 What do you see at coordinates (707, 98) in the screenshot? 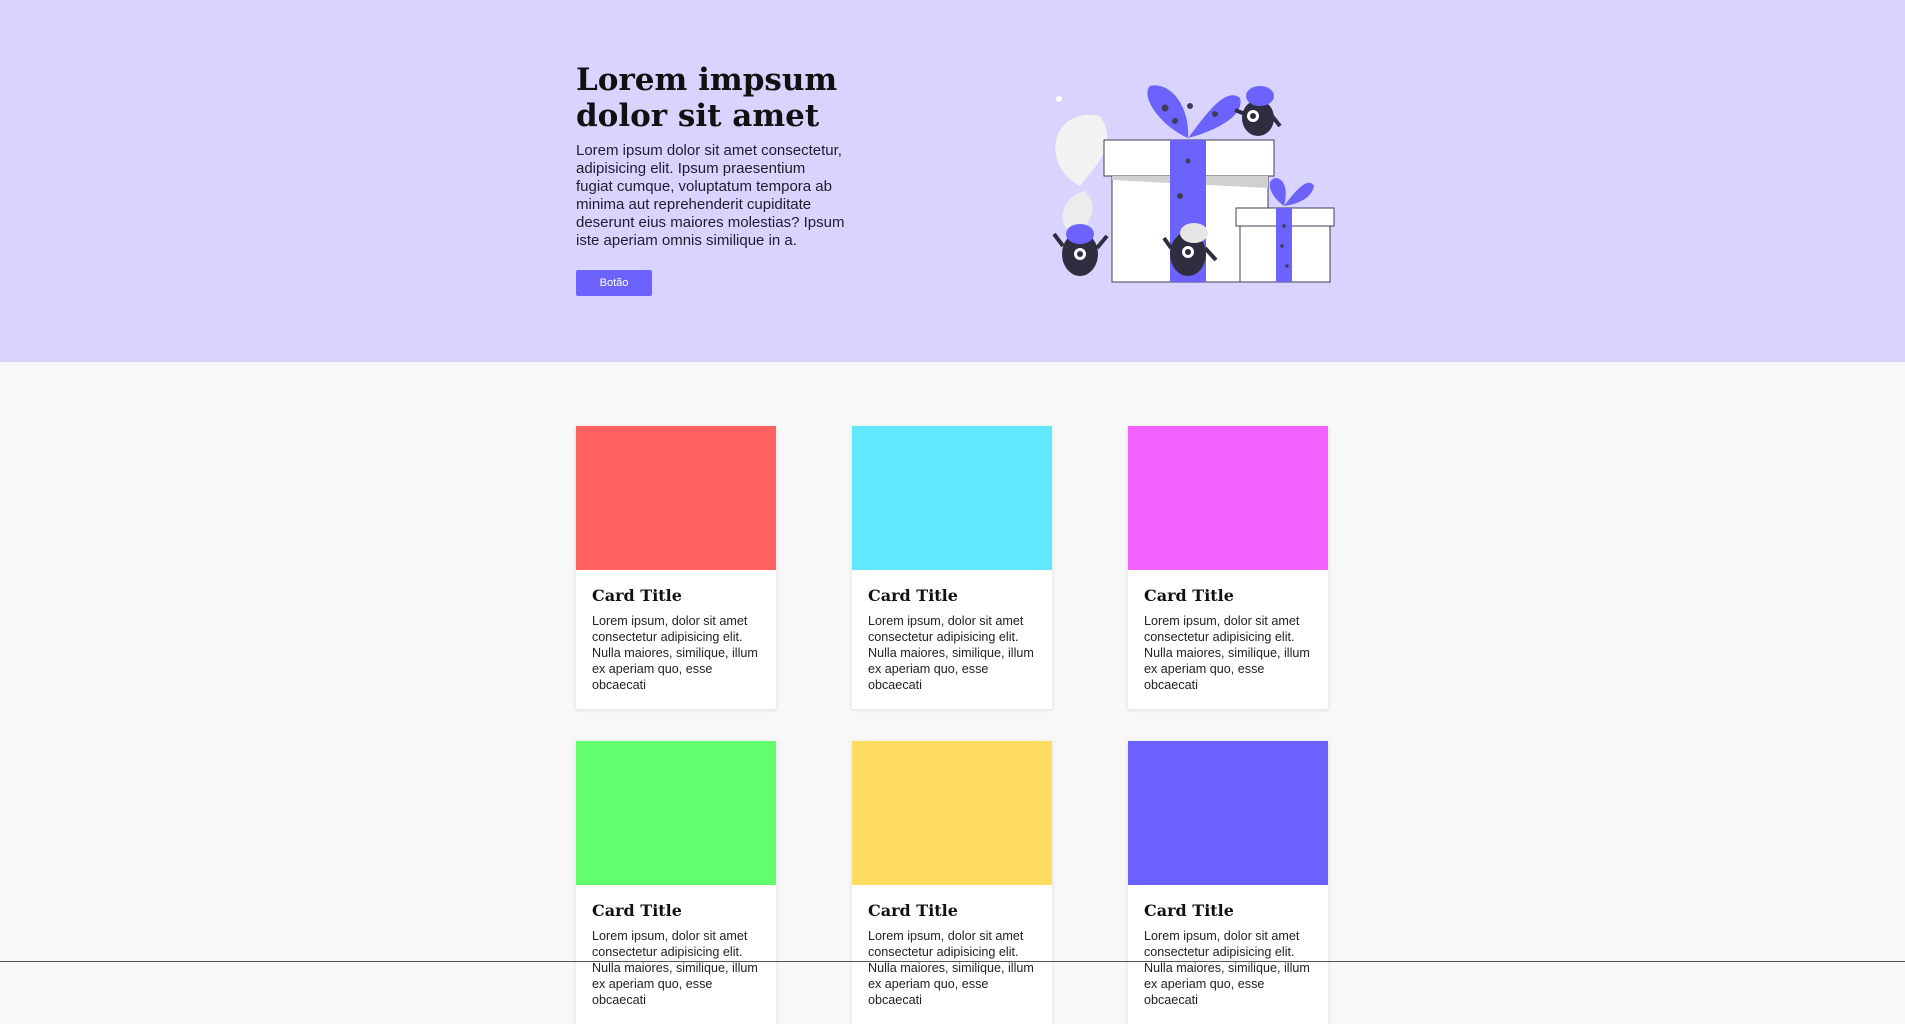
I see `hero-title: Lorem impsum dolor sit amet` at bounding box center [707, 98].